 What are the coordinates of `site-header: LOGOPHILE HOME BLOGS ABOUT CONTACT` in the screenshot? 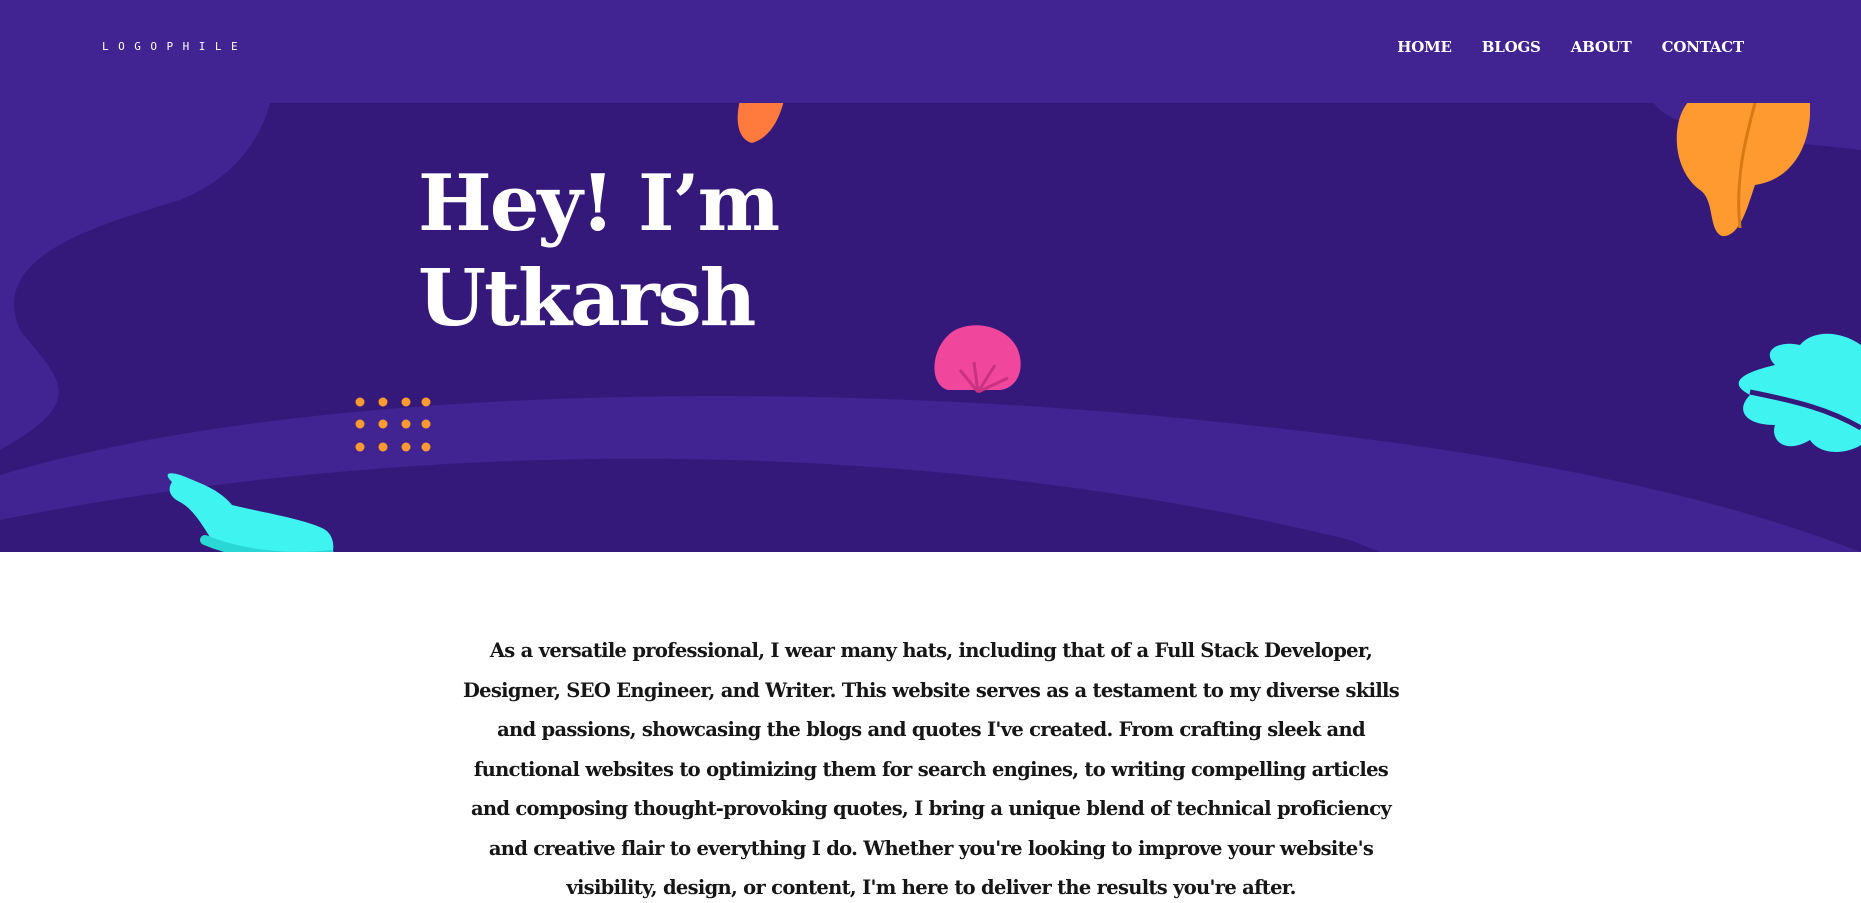 It's located at (930, 51).